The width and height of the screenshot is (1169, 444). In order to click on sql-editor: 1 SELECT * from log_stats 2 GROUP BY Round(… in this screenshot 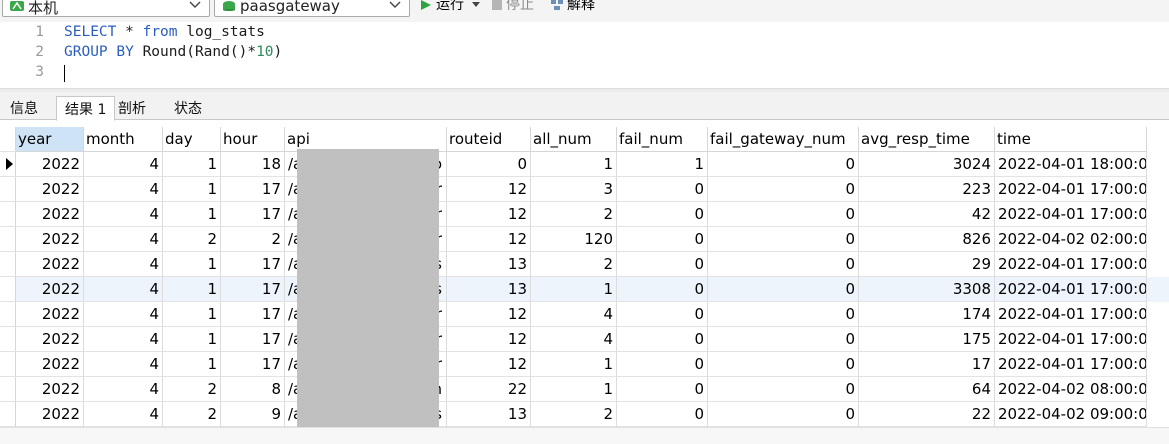, I will do `click(584, 55)`.